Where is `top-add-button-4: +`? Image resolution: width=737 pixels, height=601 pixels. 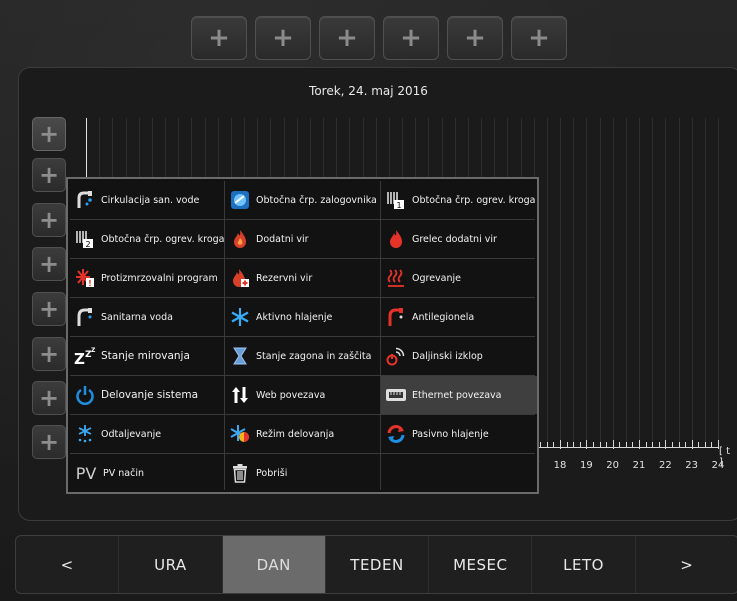
top-add-button-4: + is located at coordinates (411, 38).